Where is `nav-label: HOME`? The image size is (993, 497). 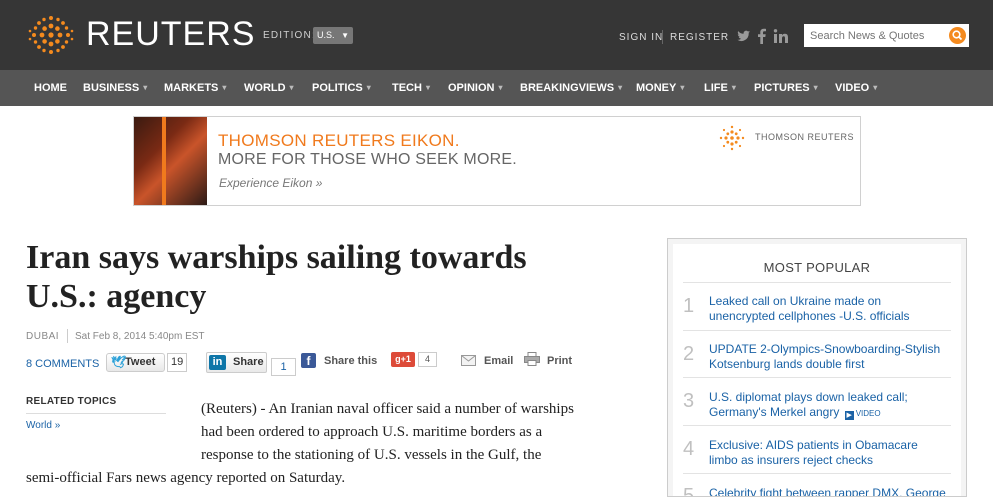
nav-label: HOME is located at coordinates (50, 88).